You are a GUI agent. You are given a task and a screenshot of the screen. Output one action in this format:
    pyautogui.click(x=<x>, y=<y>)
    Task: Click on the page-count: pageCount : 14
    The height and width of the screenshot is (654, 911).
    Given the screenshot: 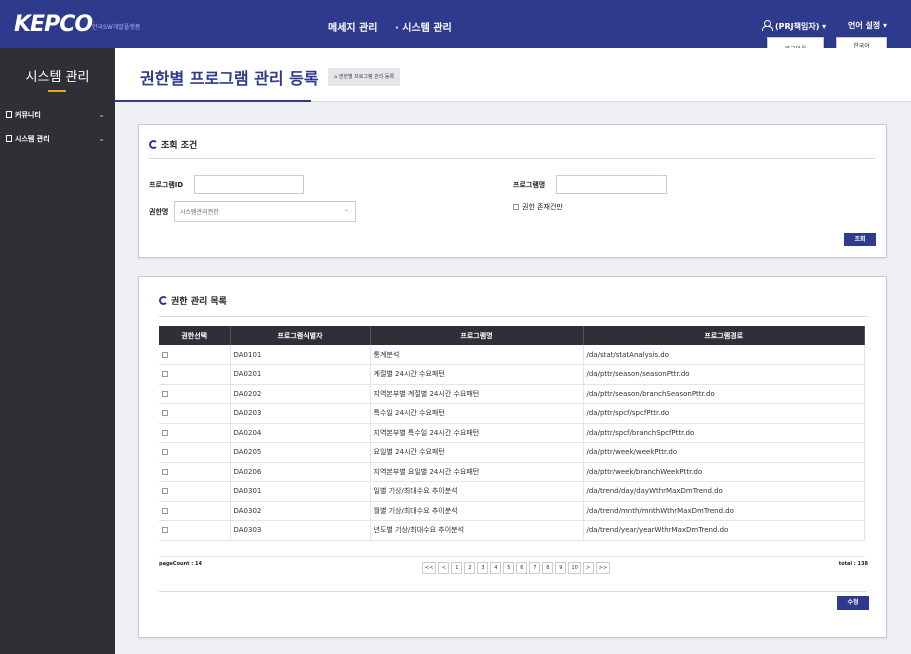 What is the action you would take?
    pyautogui.click(x=180, y=564)
    